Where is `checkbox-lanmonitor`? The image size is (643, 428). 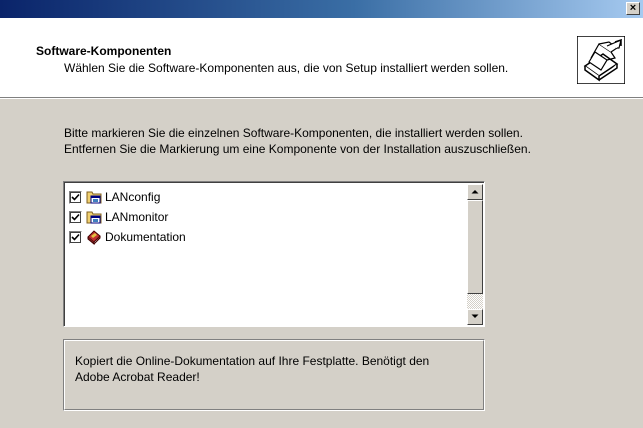
checkbox-lanmonitor is located at coordinates (75, 217).